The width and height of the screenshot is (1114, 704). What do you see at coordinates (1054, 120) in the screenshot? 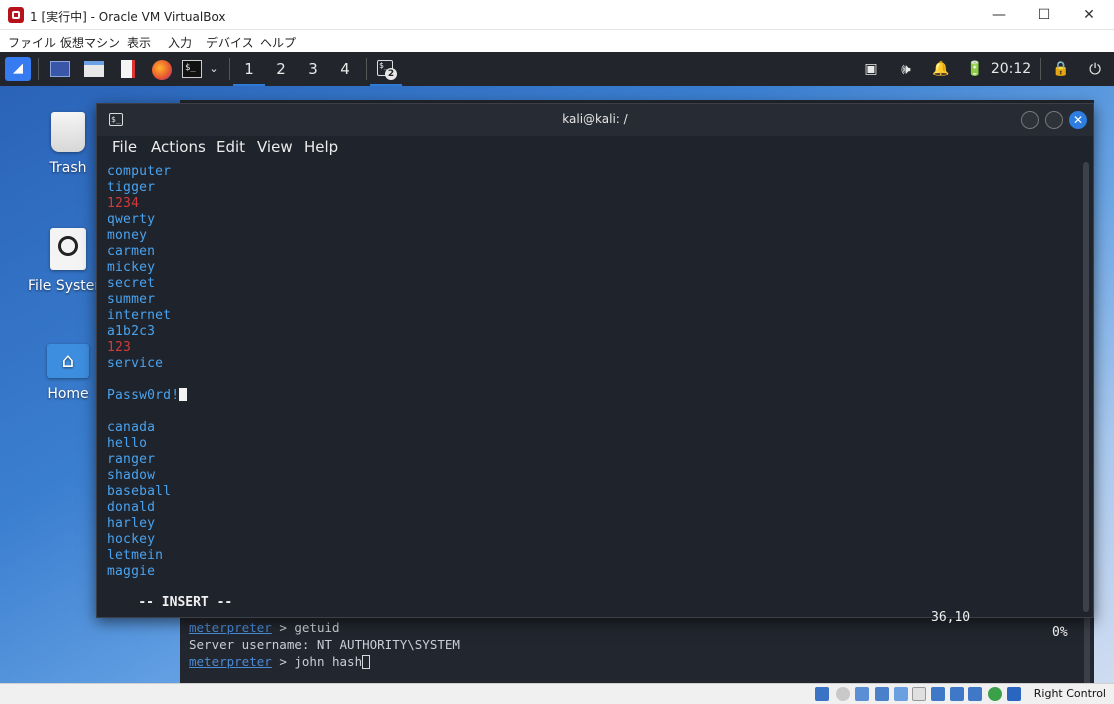
I see `terminal-maximize-button` at bounding box center [1054, 120].